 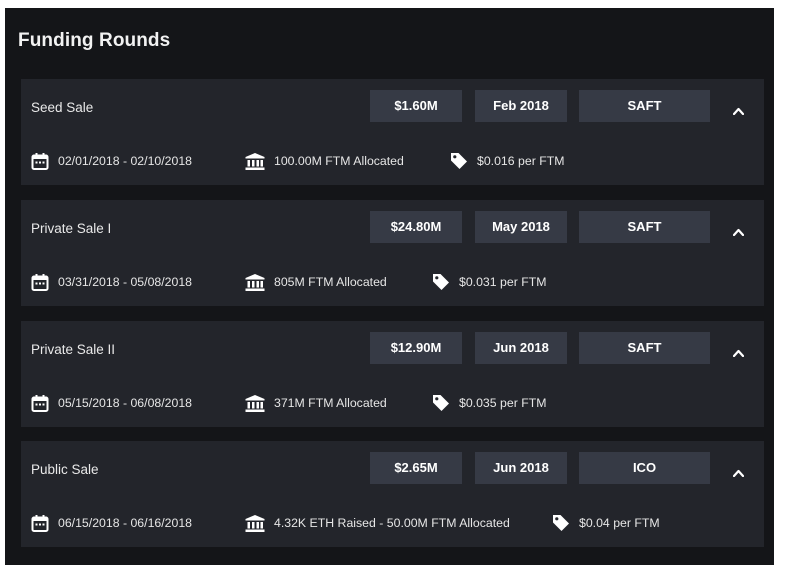 I want to click on sale-period-text: 02/01/2018 - 02/10/2018, so click(x=125, y=161).